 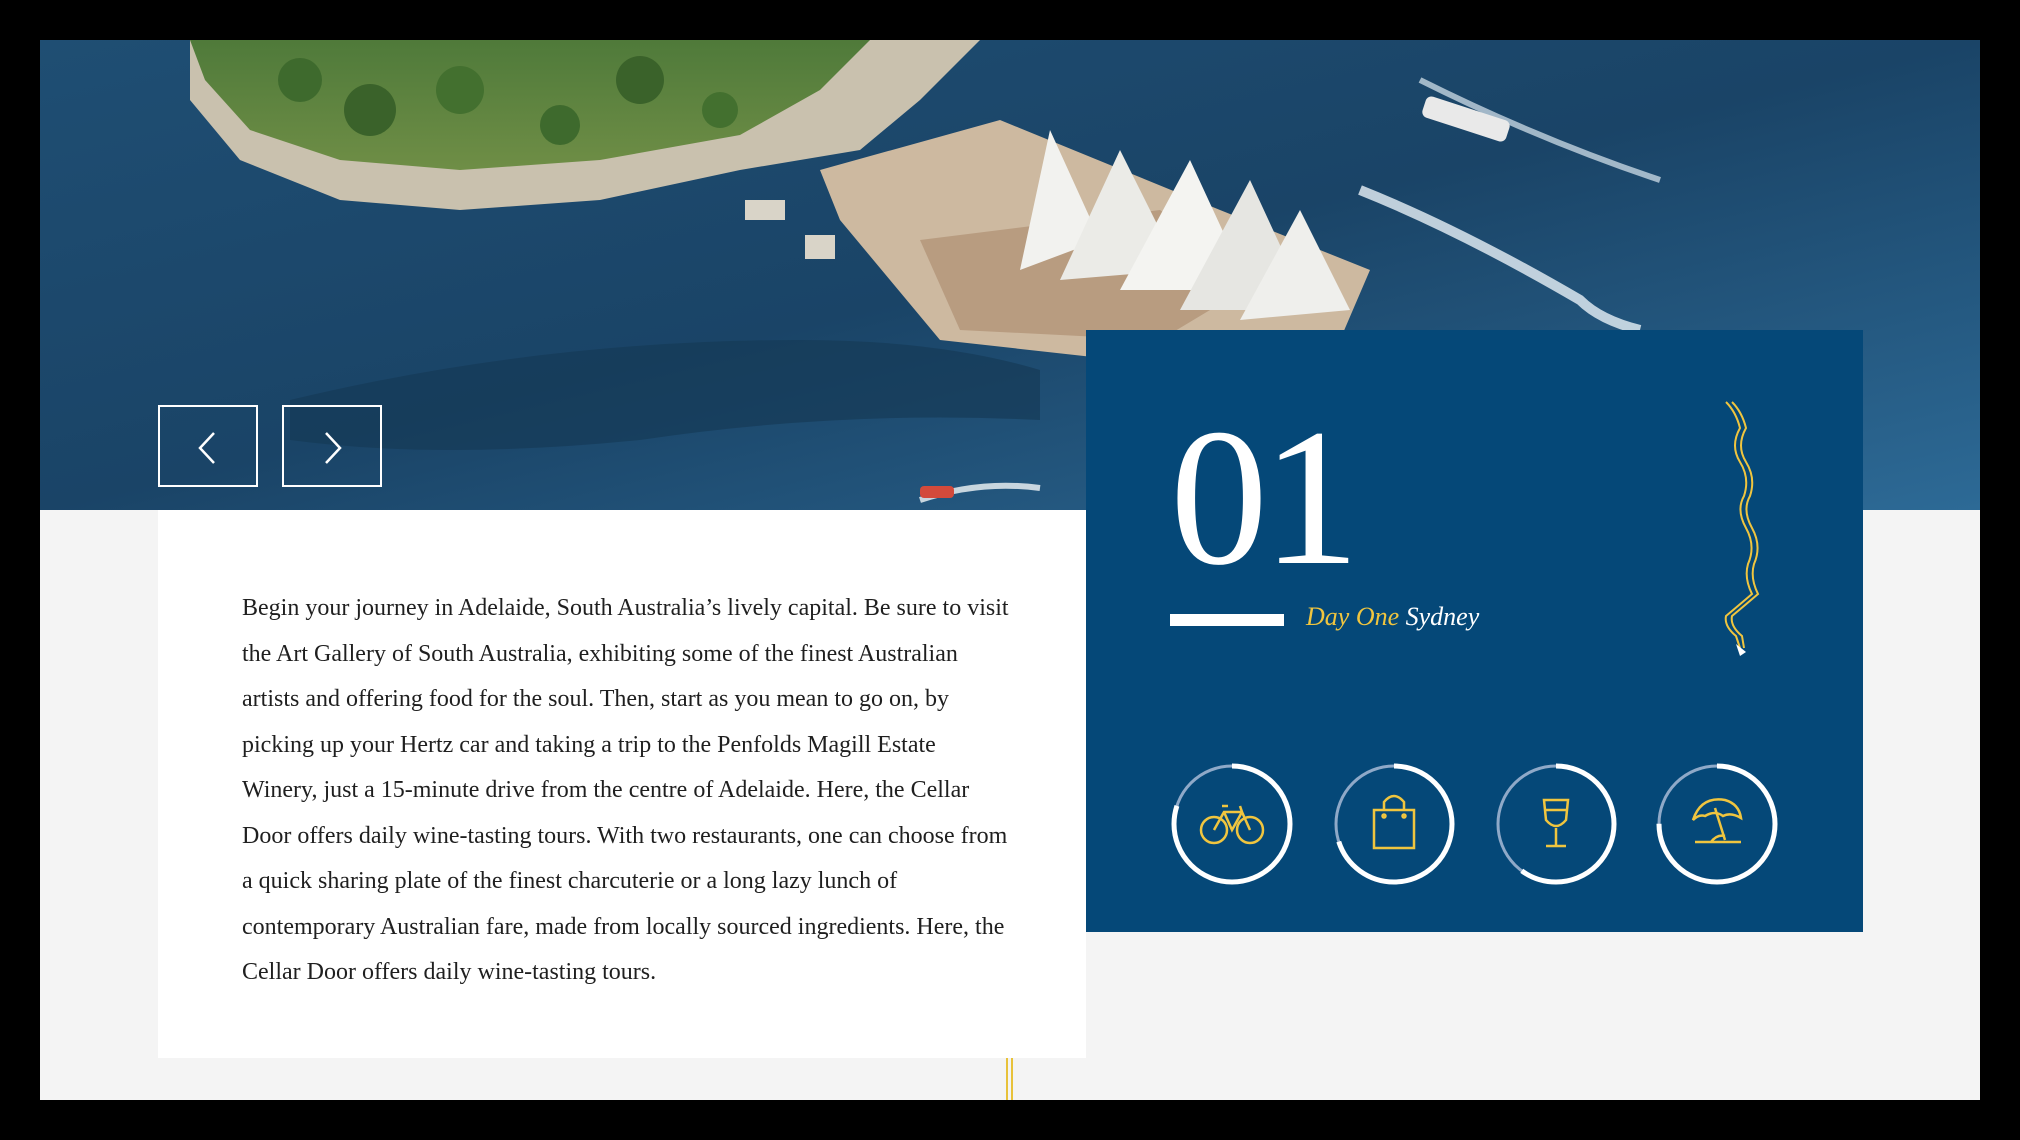 I want to click on chevron-right-icon, so click(x=333, y=448).